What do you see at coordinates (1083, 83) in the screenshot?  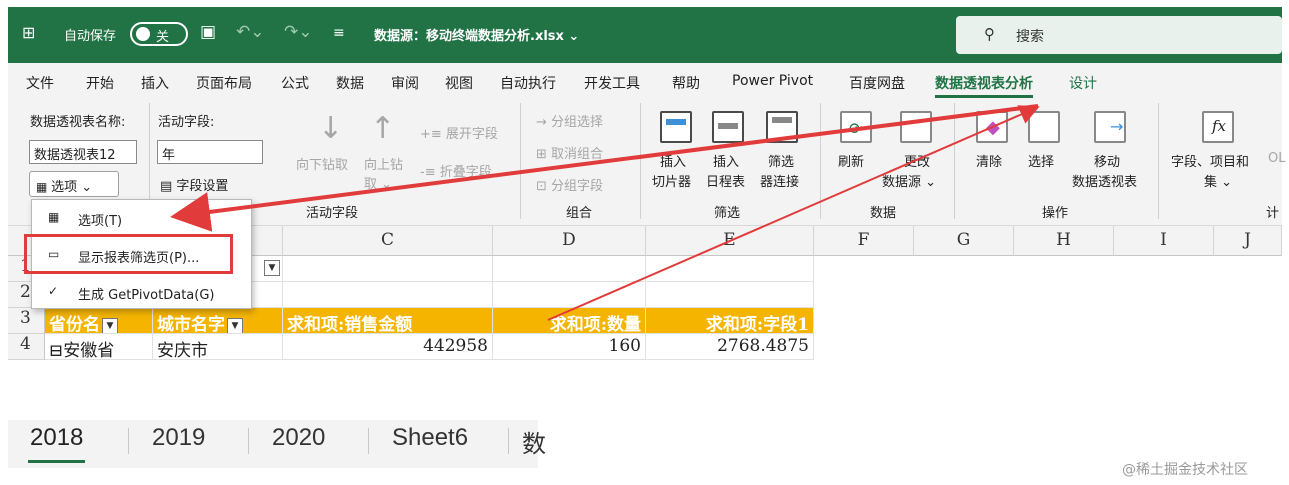 I see `tab-design: 设计` at bounding box center [1083, 83].